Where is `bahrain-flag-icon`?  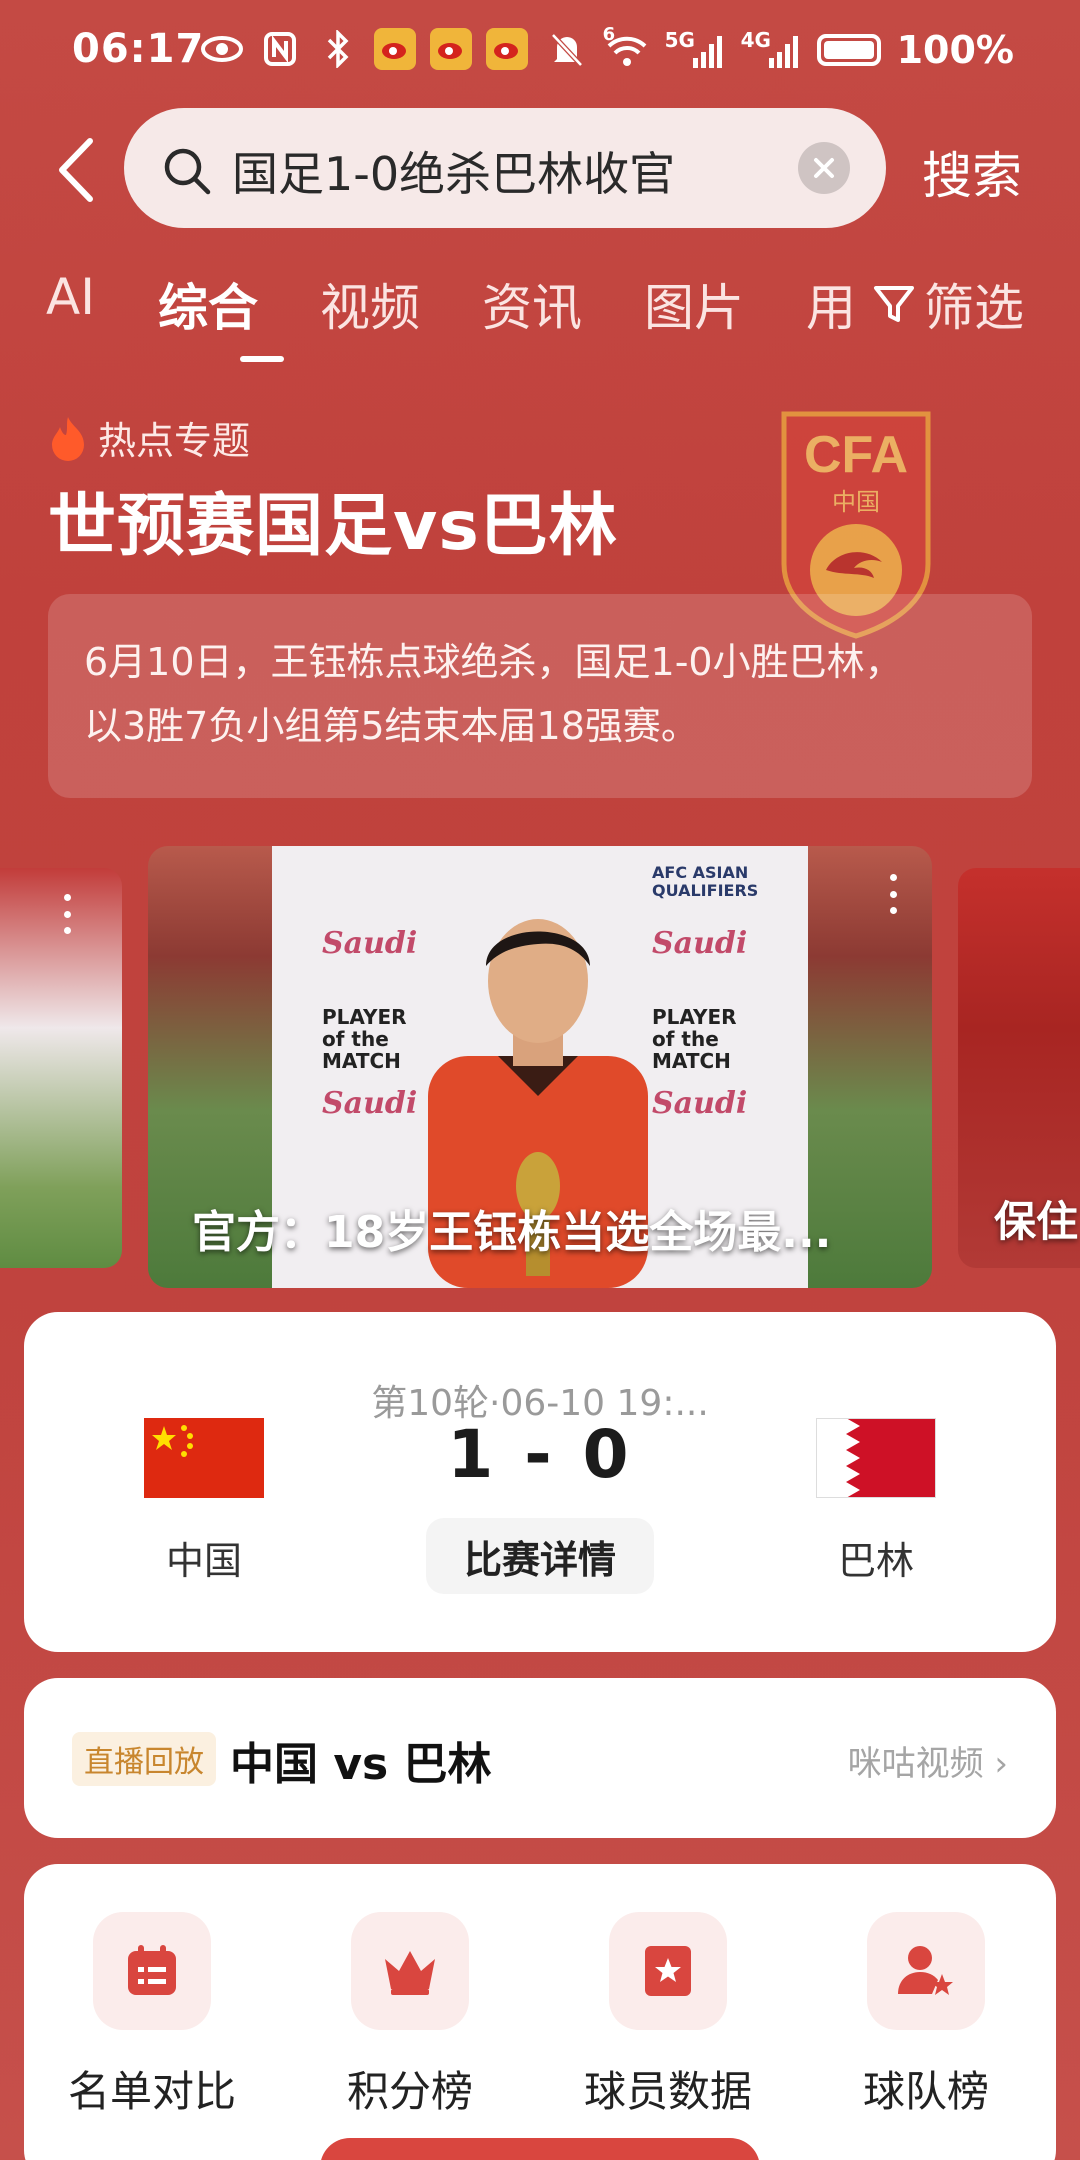
bahrain-flag-icon is located at coordinates (876, 1458).